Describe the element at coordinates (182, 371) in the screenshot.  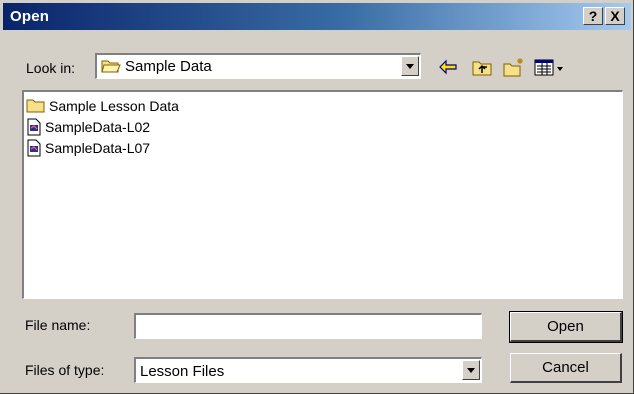
I see `files-of-type-value: Lesson Files` at that location.